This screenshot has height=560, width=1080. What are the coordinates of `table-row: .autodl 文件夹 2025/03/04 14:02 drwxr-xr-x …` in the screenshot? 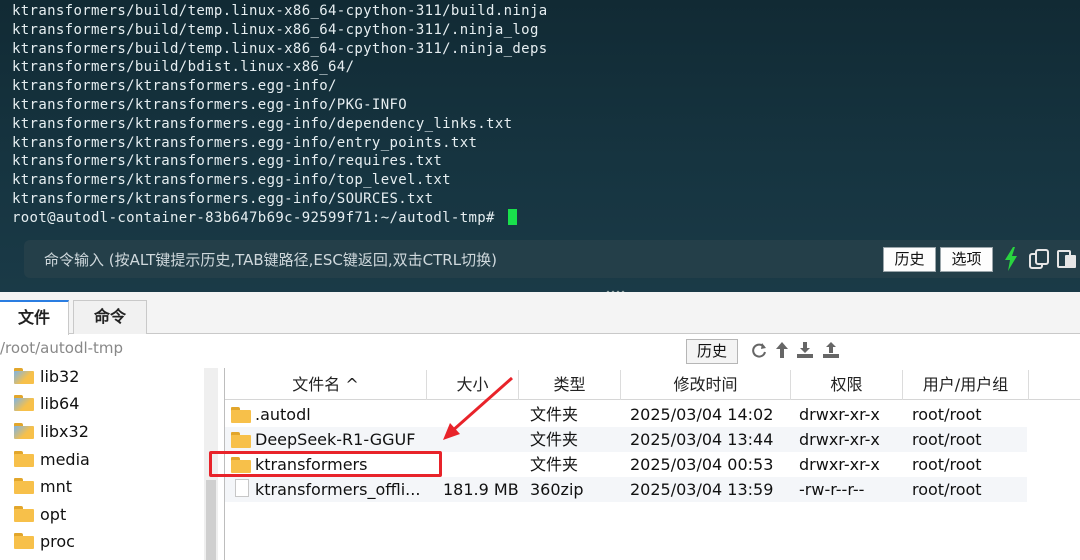 It's located at (626, 414).